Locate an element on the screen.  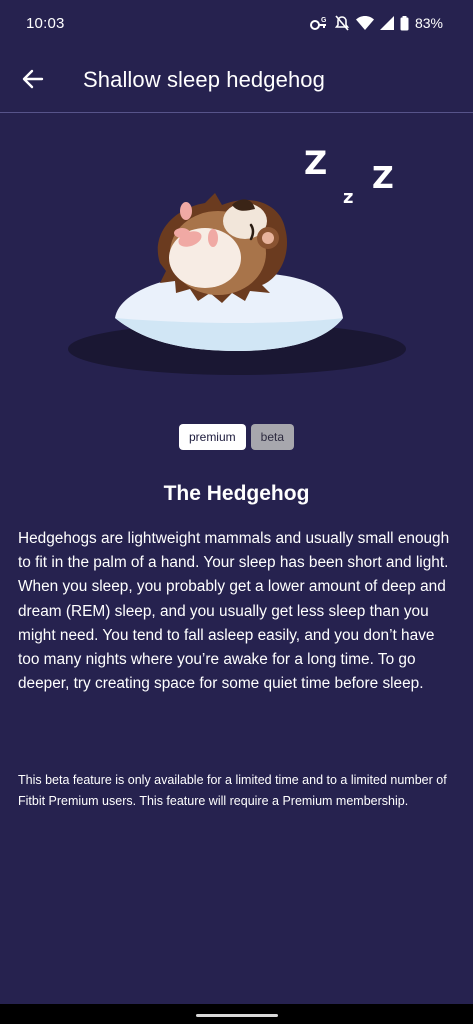
svg-text: G is located at coordinates (324, 20).